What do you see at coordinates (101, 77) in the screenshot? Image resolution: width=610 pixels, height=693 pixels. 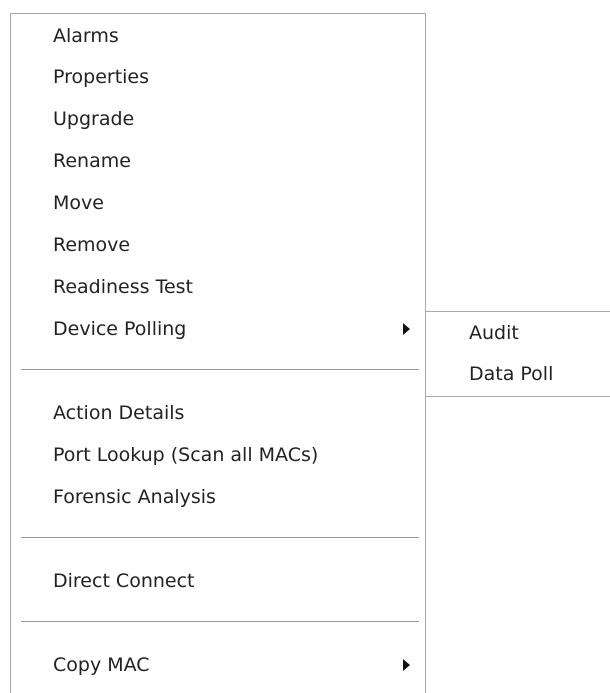 I see `menu-item-properties: Properties` at bounding box center [101, 77].